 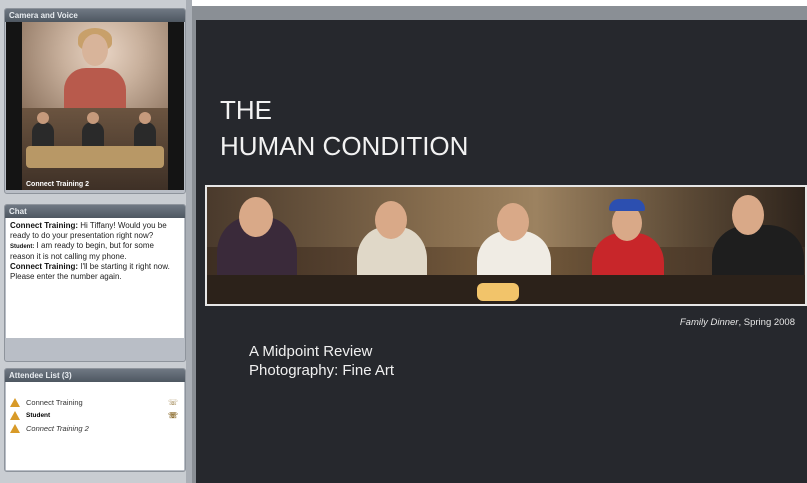 I want to click on attendee-name: Connect Training 2, so click(x=57, y=428).